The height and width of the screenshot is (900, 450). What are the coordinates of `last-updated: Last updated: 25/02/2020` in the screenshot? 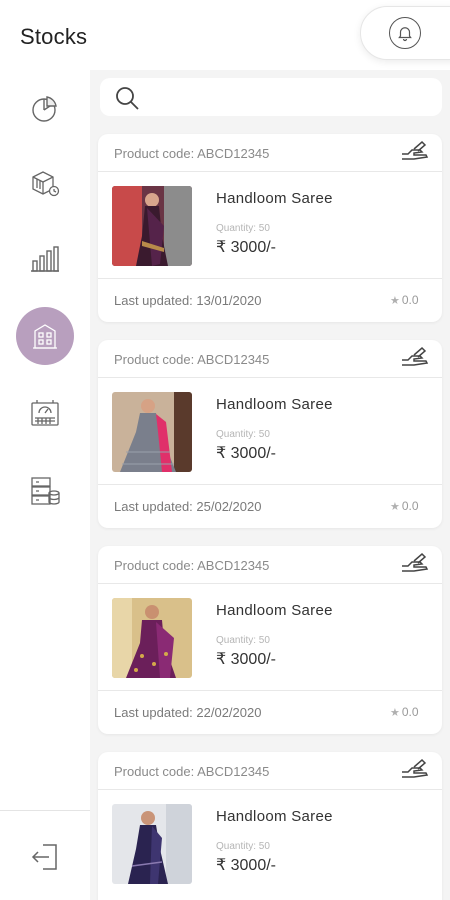 It's located at (188, 506).